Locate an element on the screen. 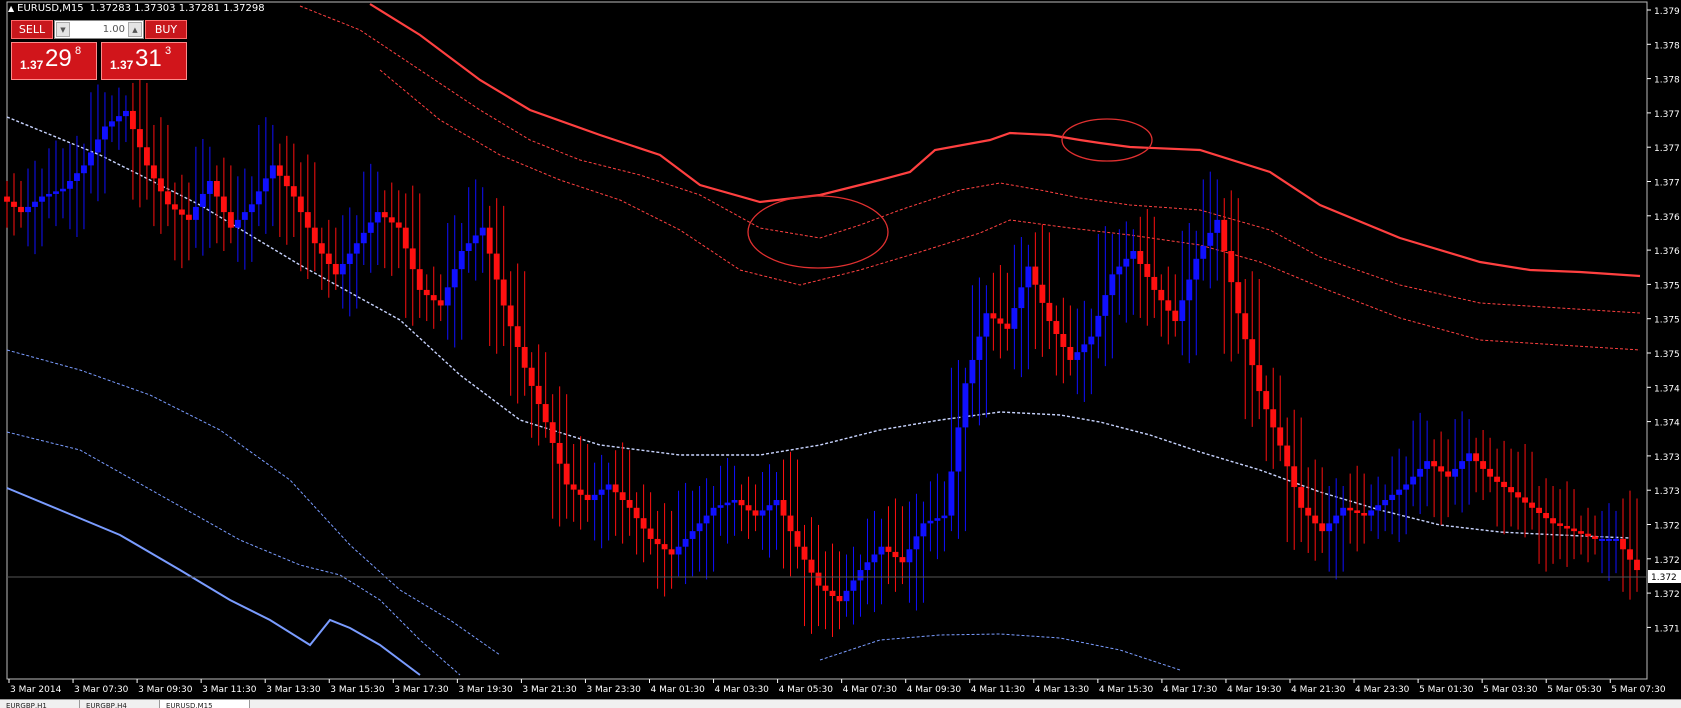  time-tick-label: 4 Mar 13:30 is located at coordinates (1062, 690).